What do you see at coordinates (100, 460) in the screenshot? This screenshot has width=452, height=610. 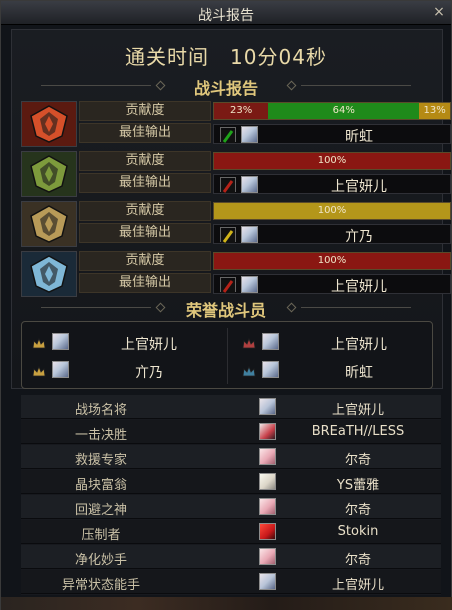 I see `award-title: 救援专家` at bounding box center [100, 460].